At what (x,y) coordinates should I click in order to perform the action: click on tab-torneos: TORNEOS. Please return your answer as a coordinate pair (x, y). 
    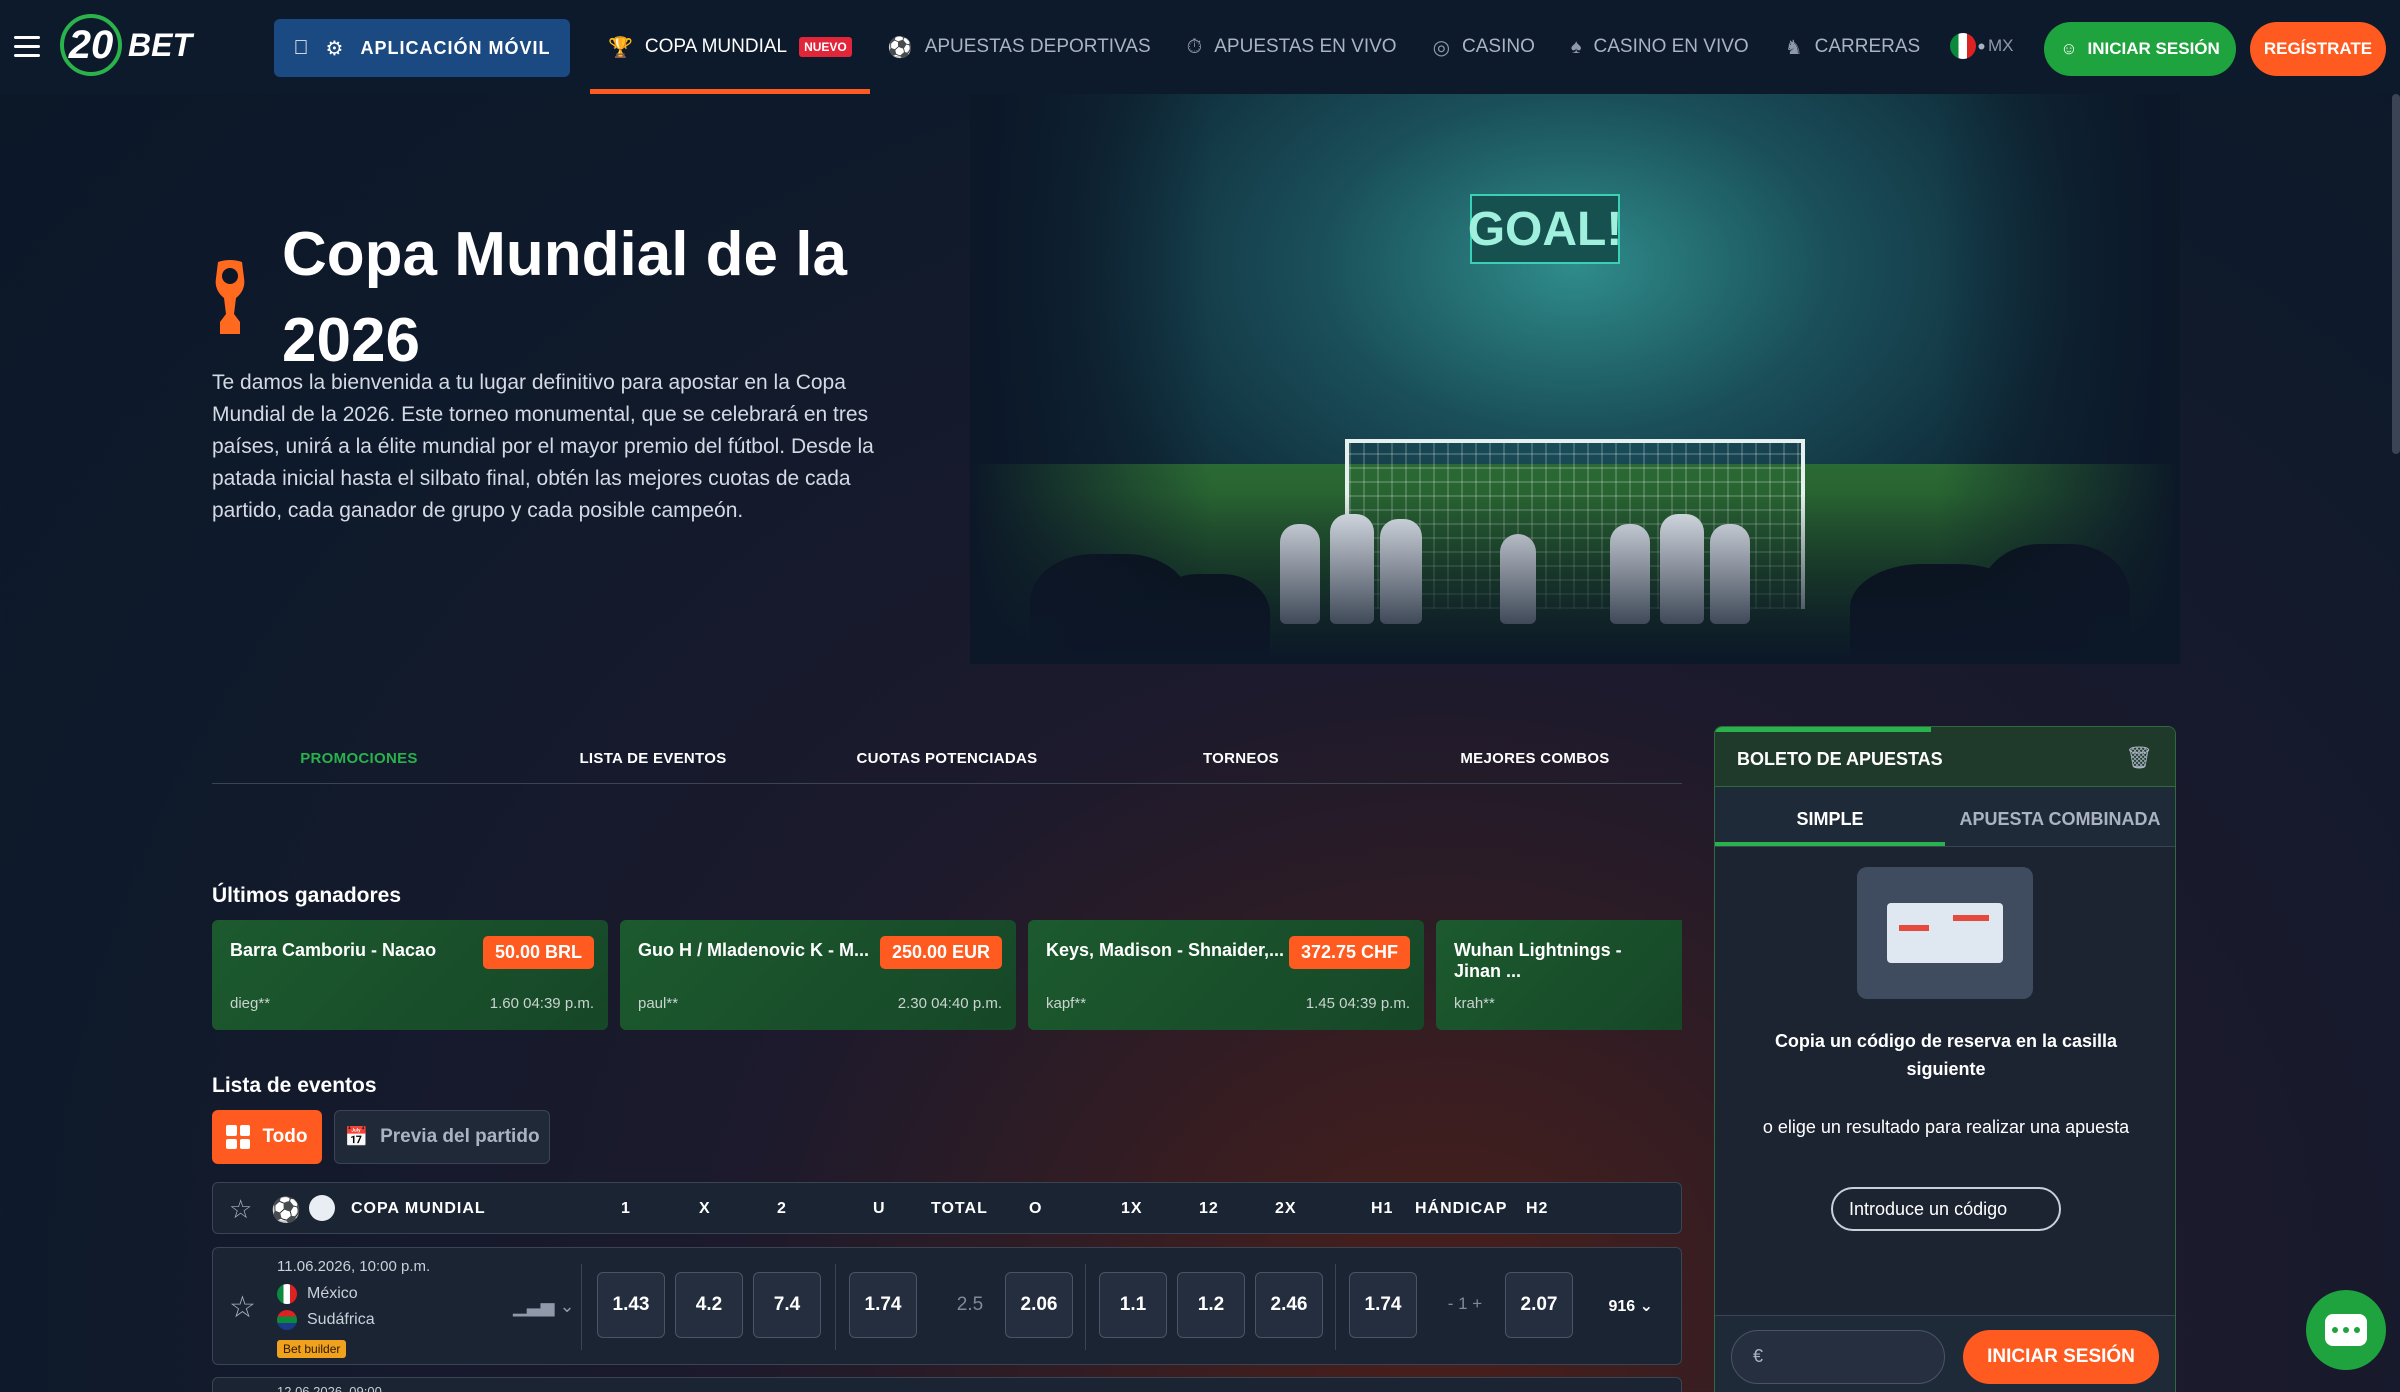
    Looking at the image, I should click on (1241, 759).